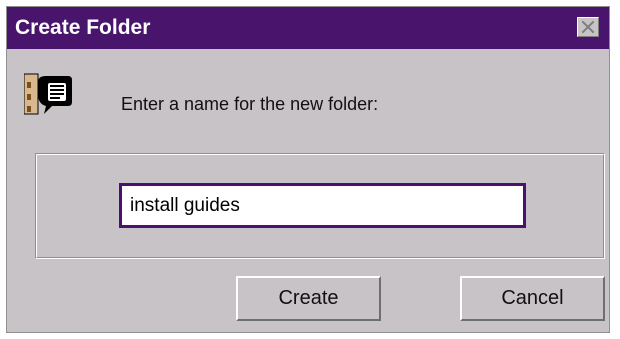 Image resolution: width=620 pixels, height=339 pixels. I want to click on prompt-label: Enter a name for the new folder:, so click(250, 104).